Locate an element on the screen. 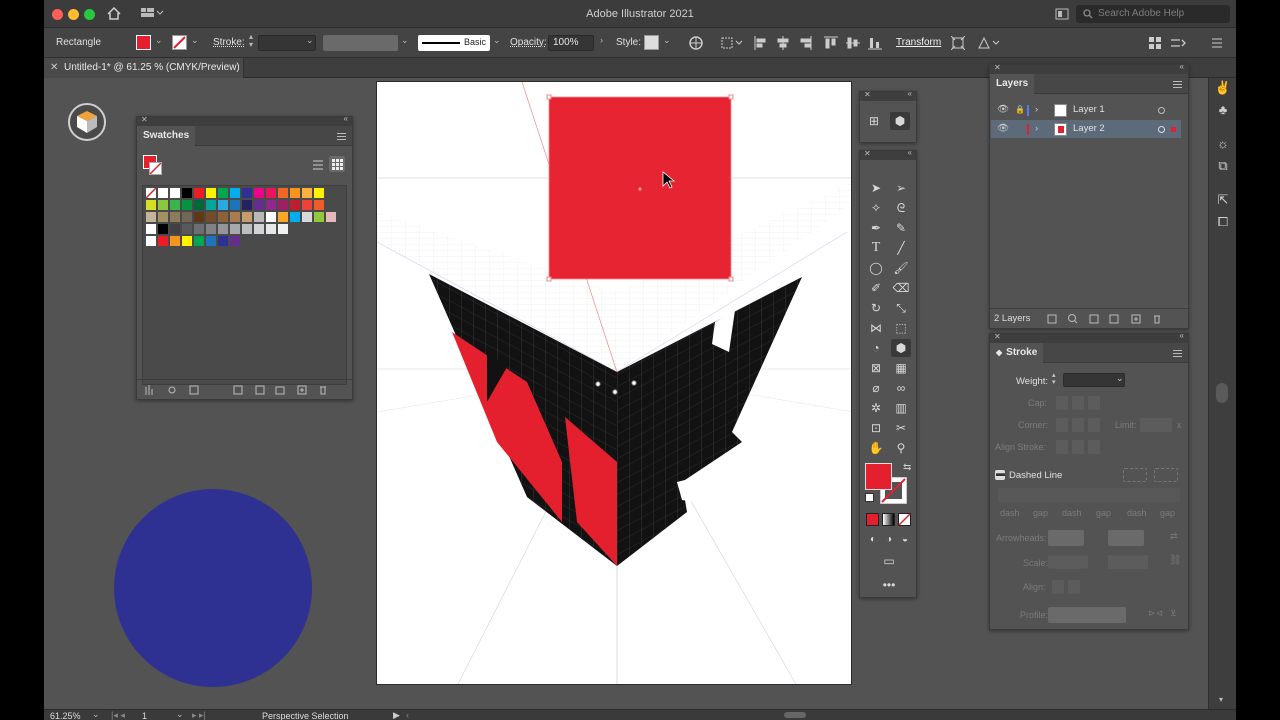 This screenshot has height=720, width=1280. layer-name: Layer 2 is located at coordinates (1089, 129).